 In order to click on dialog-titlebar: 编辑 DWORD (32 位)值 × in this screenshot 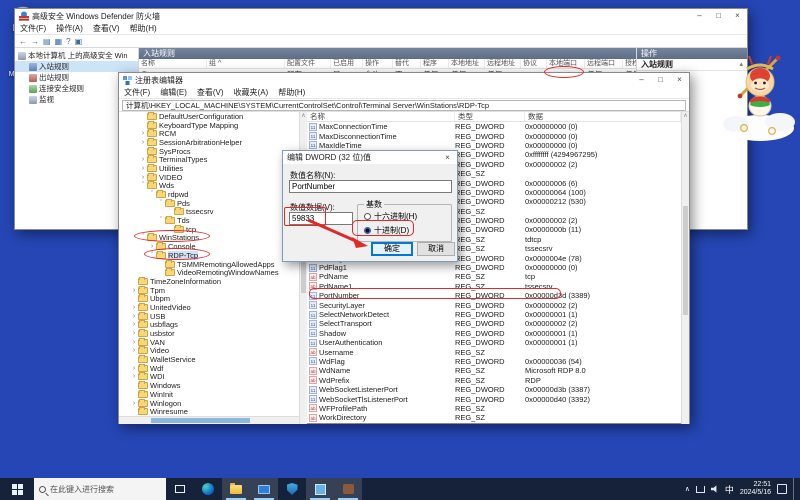, I will do `click(370, 157)`.